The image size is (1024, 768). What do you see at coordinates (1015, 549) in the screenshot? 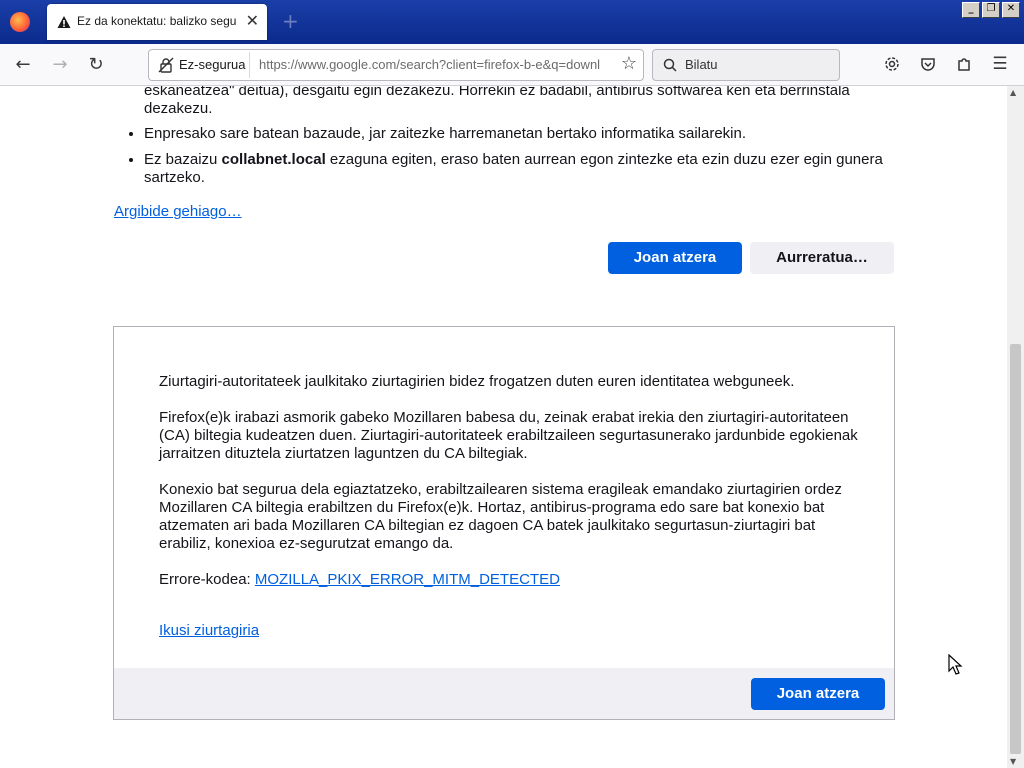
I see `scrollbar-thumb` at bounding box center [1015, 549].